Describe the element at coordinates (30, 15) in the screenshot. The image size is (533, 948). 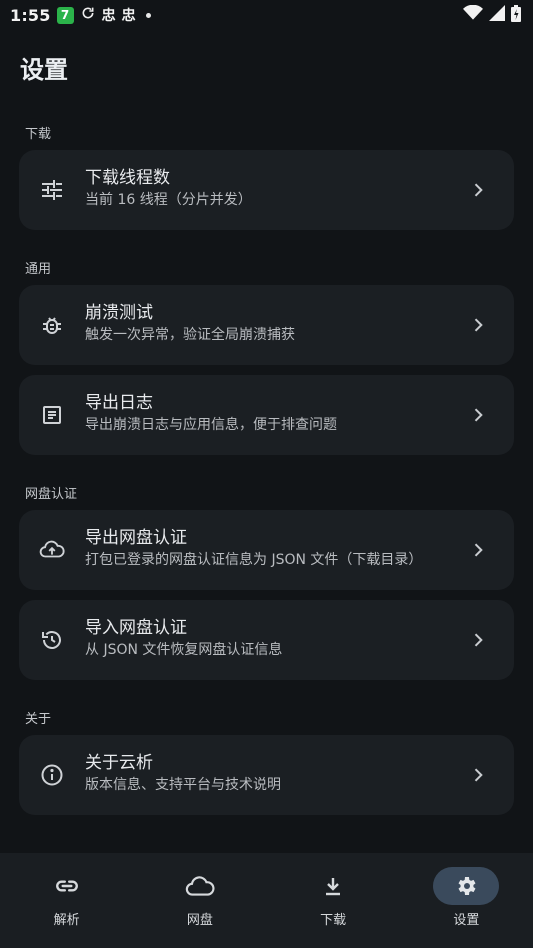
I see `status-time: 1:55` at that location.